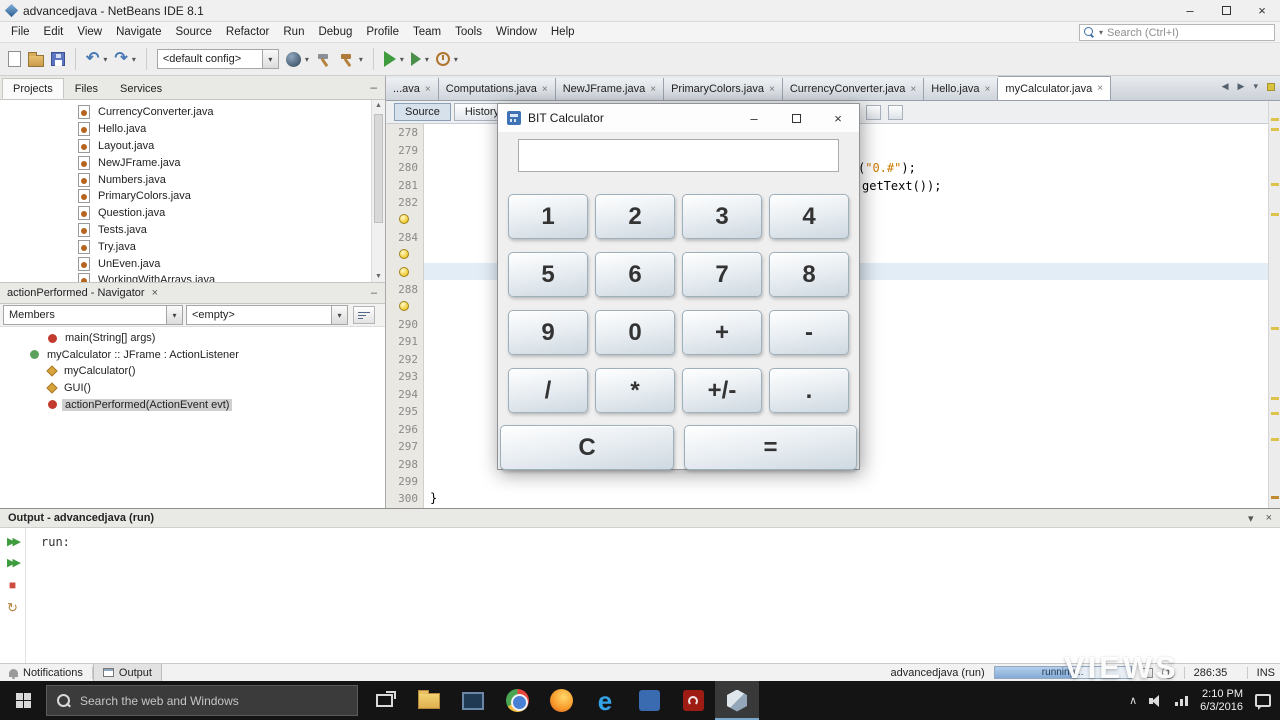  Describe the element at coordinates (378, 169) in the screenshot. I see `scrollbar-thumb` at that location.